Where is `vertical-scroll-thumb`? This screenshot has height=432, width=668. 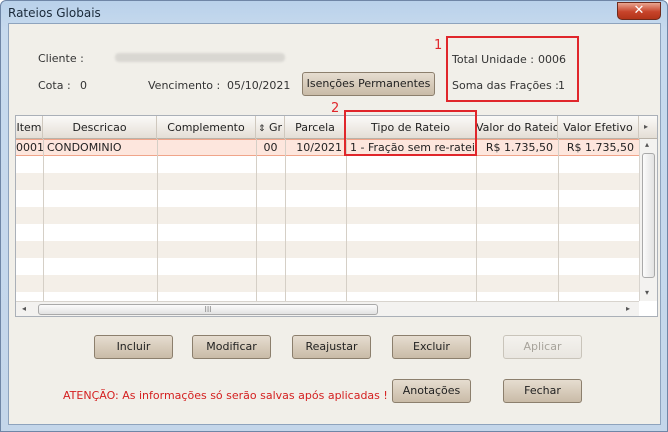
vertical-scroll-thumb is located at coordinates (648, 215).